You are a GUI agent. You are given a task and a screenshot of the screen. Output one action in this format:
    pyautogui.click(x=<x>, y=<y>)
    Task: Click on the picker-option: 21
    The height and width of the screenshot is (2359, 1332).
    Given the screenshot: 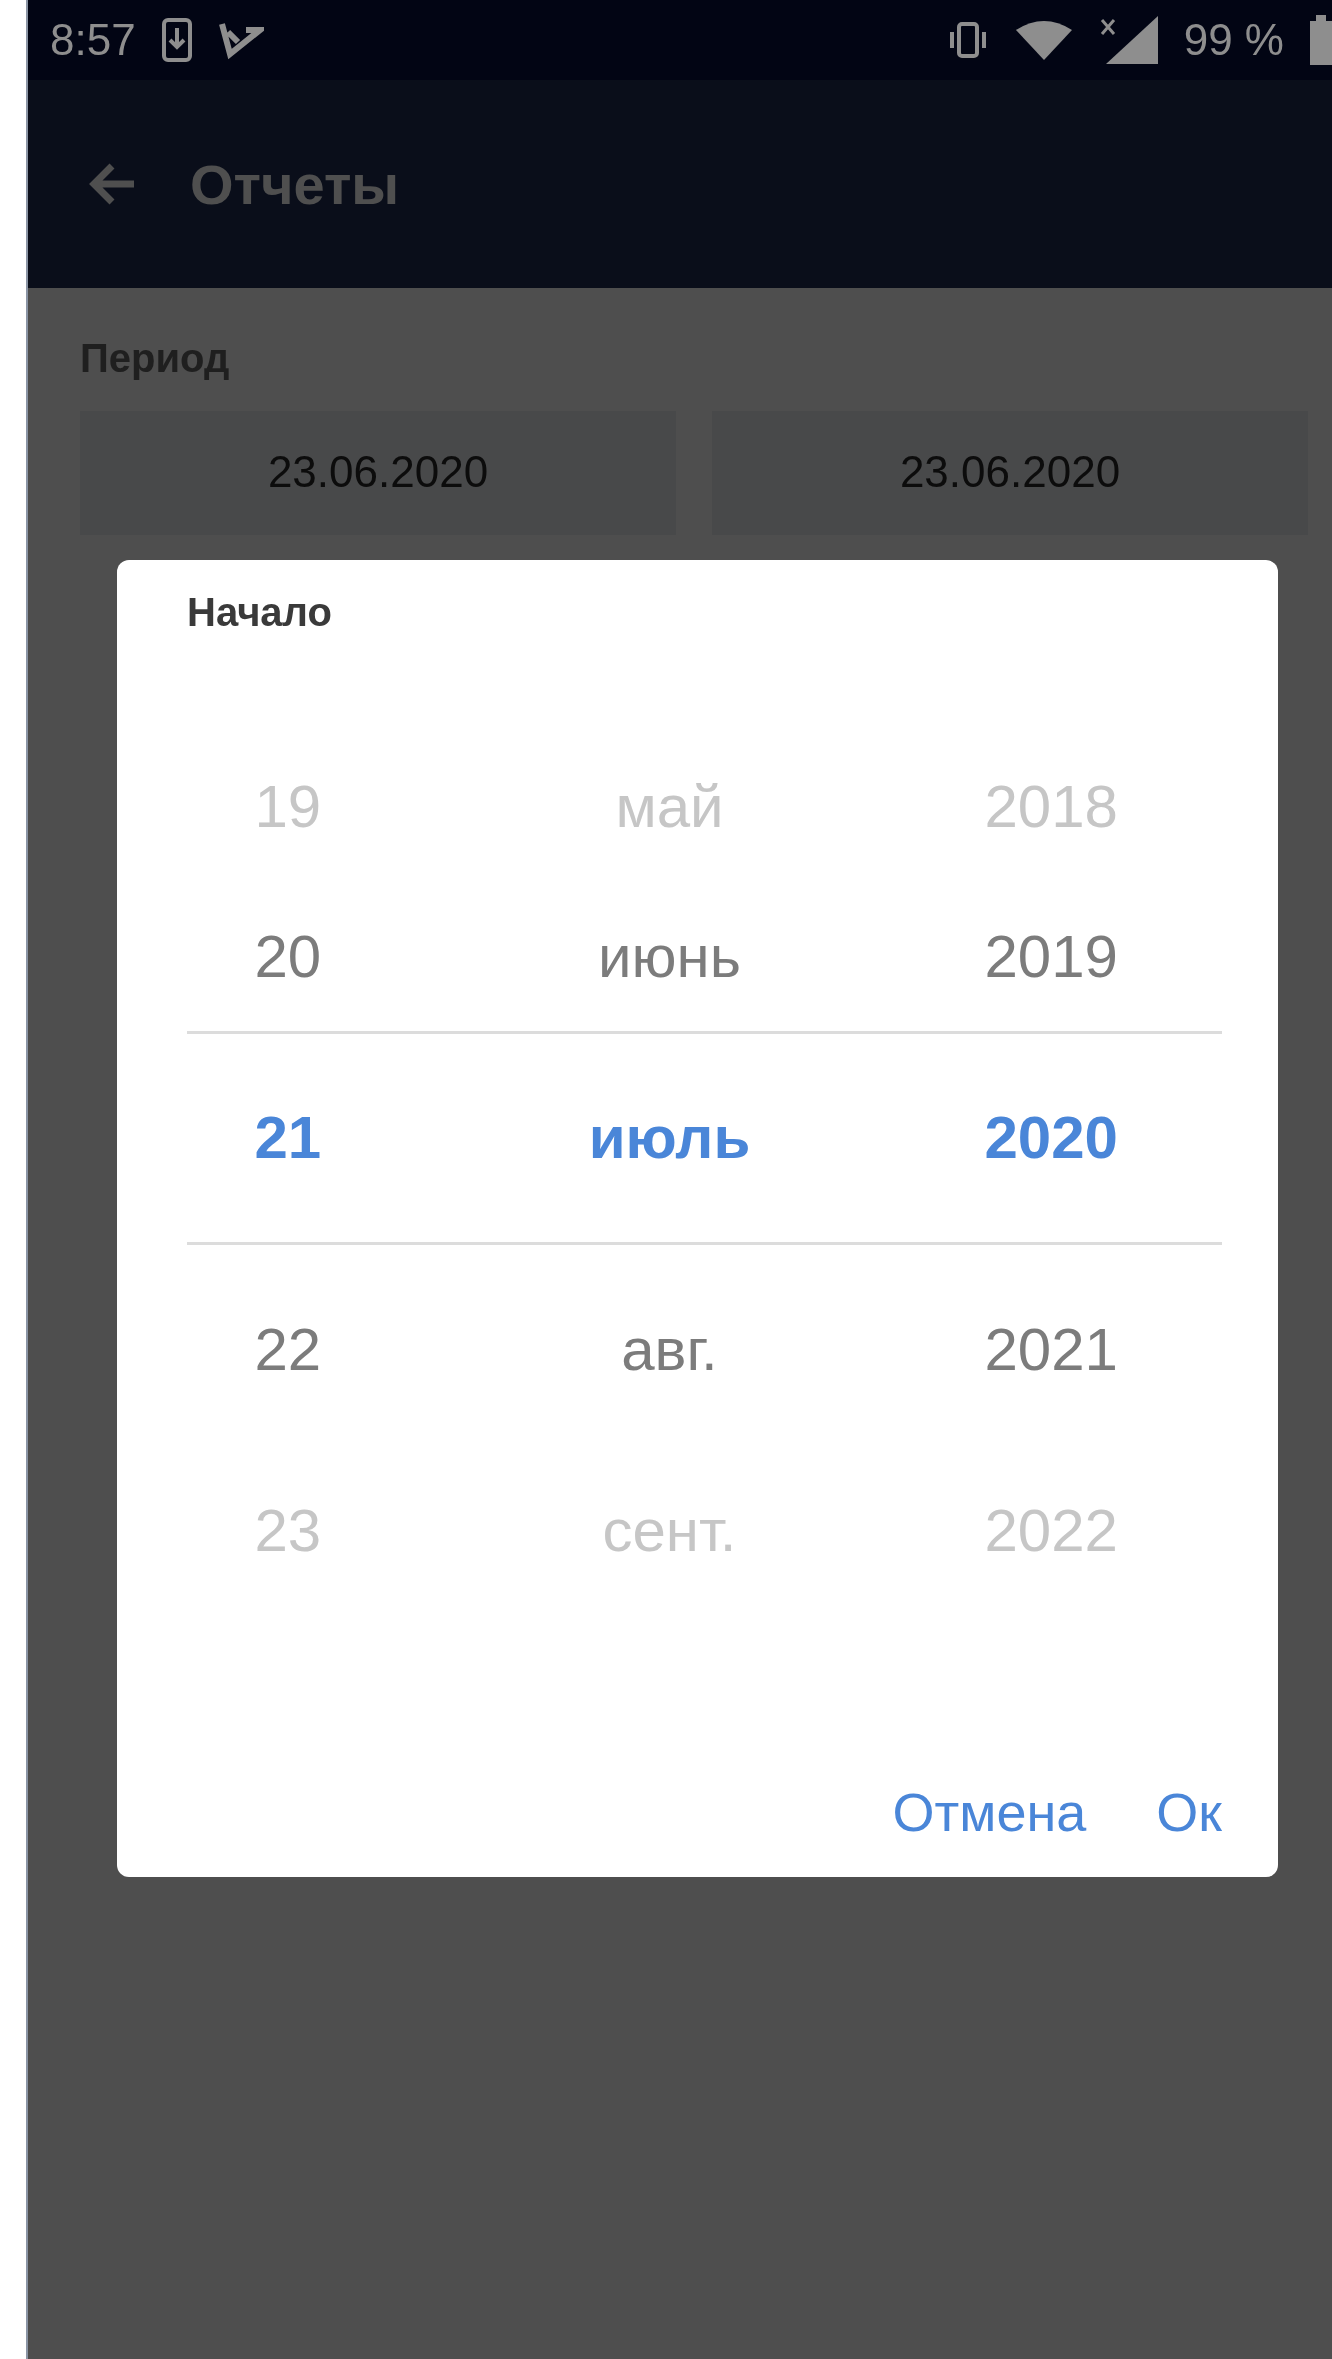 What is the action you would take?
    pyautogui.click(x=288, y=1137)
    